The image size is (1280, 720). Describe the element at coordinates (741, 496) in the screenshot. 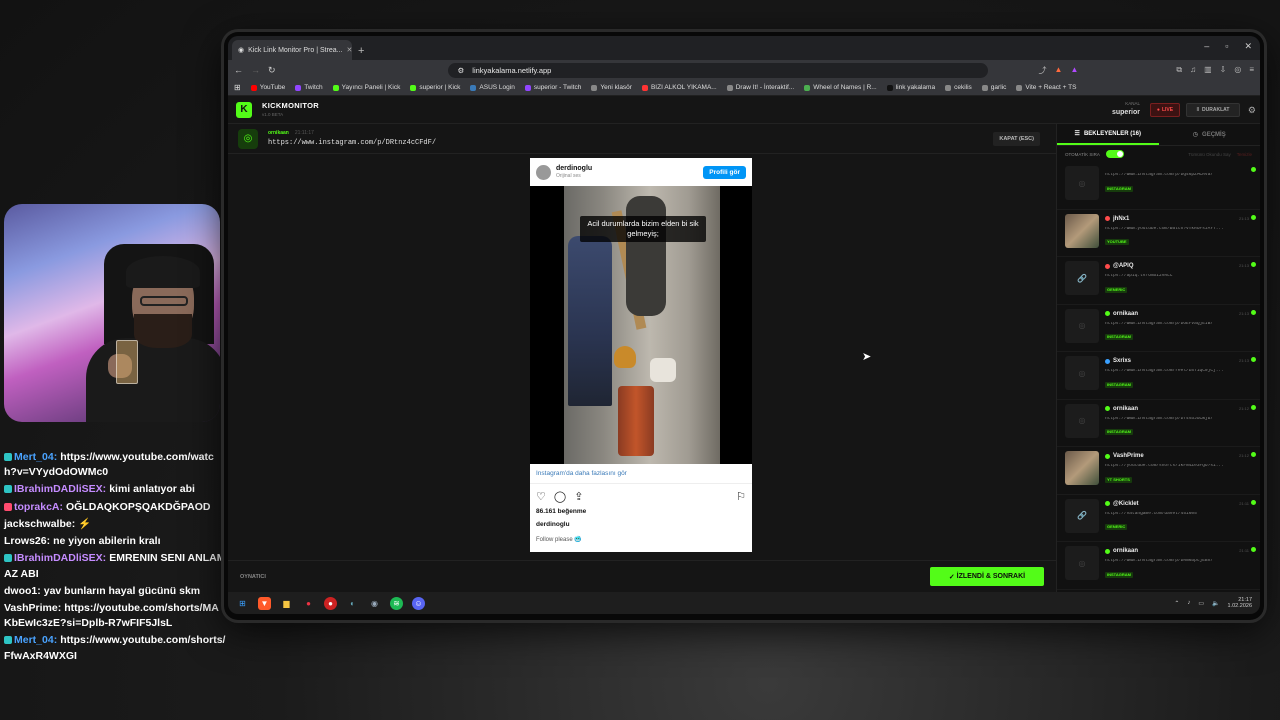

I see `bookmark-icon: ⚐` at that location.